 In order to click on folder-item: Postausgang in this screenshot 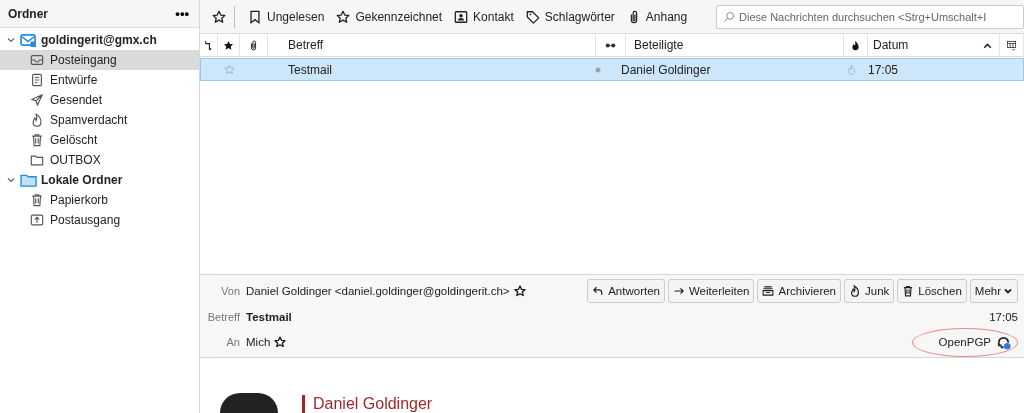, I will do `click(99, 220)`.